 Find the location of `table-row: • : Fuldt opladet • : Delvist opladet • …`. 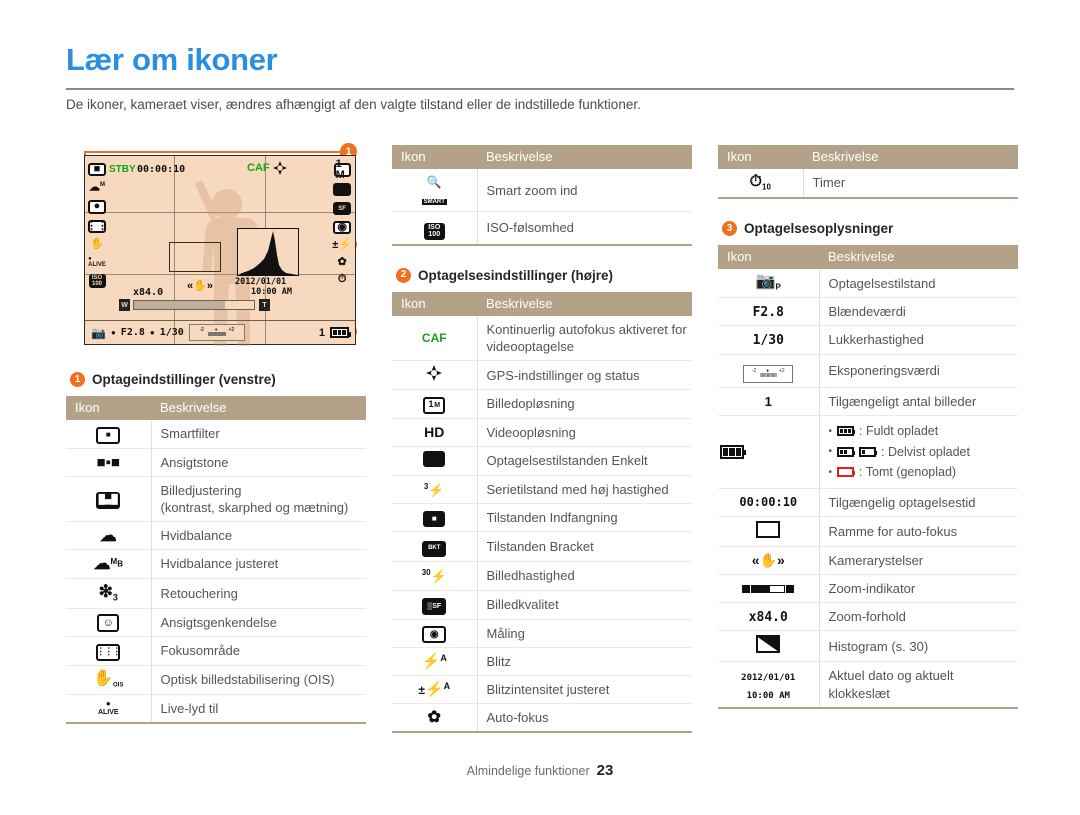

table-row: • : Fuldt opladet • : Delvist opladet • … is located at coordinates (868, 452).